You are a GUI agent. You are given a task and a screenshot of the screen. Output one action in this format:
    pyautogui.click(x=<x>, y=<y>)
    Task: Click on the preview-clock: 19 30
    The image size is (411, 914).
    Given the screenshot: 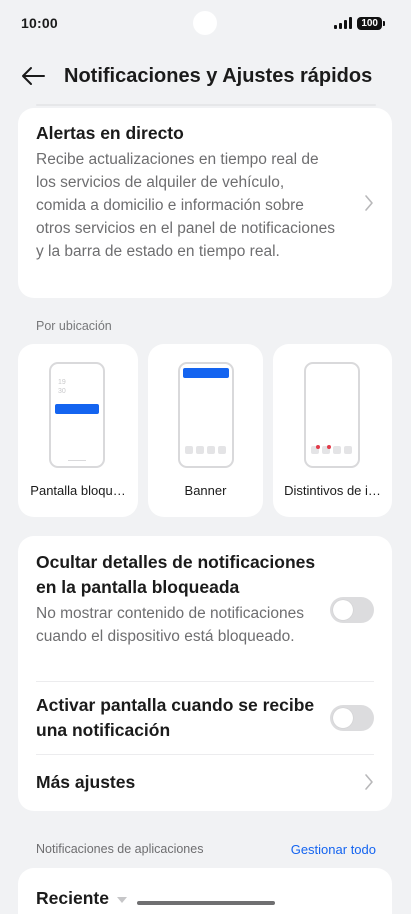 What is the action you would take?
    pyautogui.click(x=62, y=387)
    